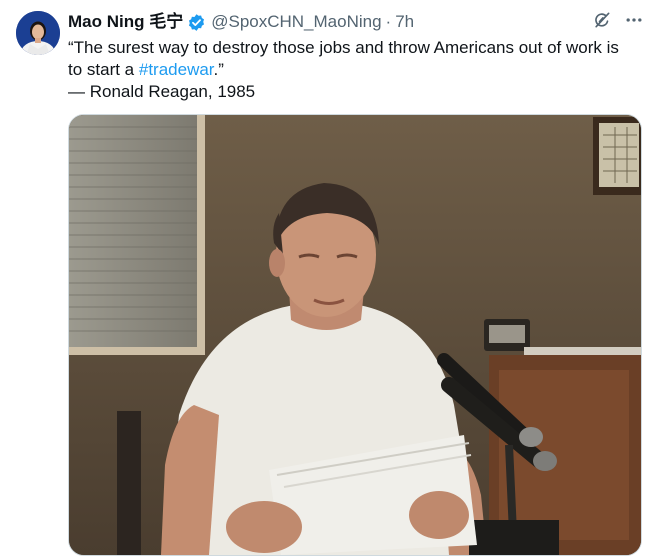  I want to click on author-handle: @SpoxCHN_MaoNing, so click(296, 22).